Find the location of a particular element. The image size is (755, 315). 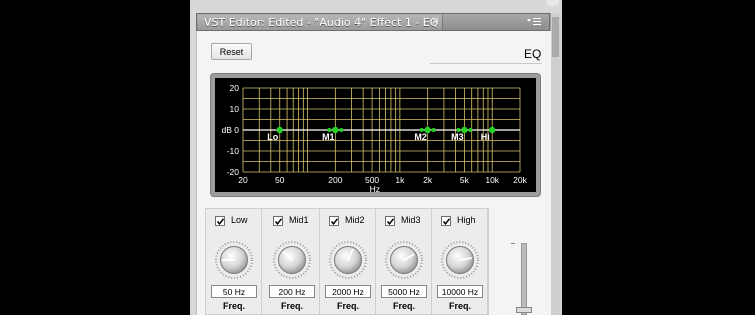

band-low: Low 50 Hz Freq. is located at coordinates (234, 261).